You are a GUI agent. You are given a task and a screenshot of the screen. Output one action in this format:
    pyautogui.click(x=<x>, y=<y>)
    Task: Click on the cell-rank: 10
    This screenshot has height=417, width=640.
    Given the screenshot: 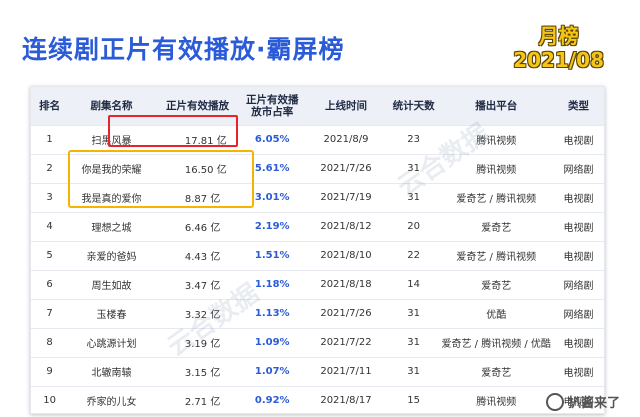 What is the action you would take?
    pyautogui.click(x=49, y=401)
    